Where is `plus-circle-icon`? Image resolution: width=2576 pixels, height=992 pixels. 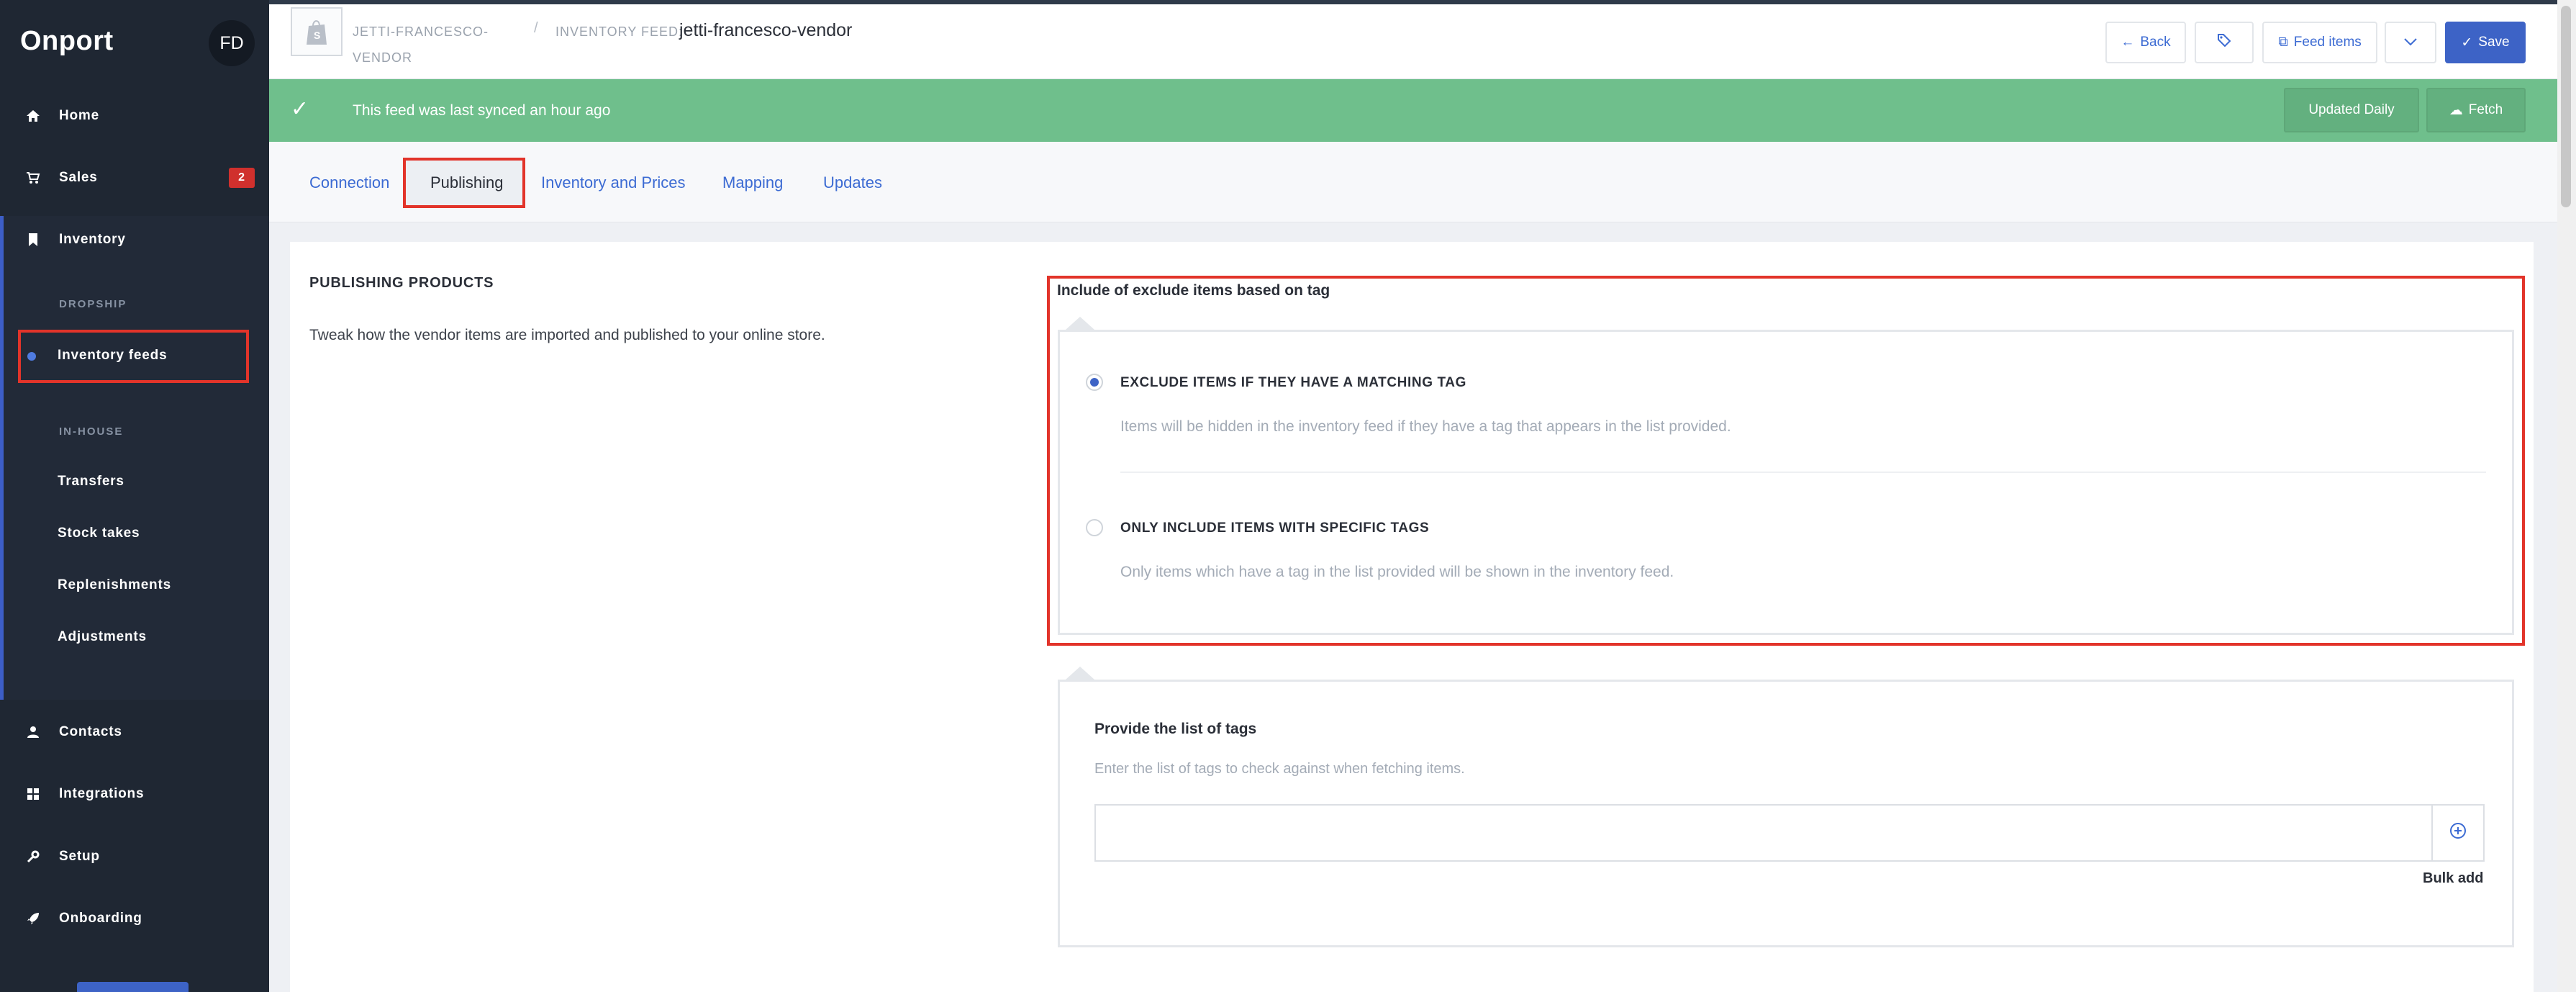 plus-circle-icon is located at coordinates (2458, 833).